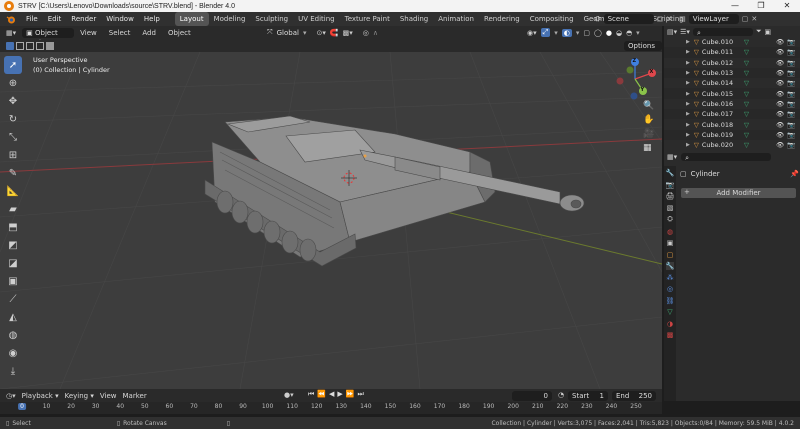  I want to click on new-collection-icon: ▣, so click(768, 32).